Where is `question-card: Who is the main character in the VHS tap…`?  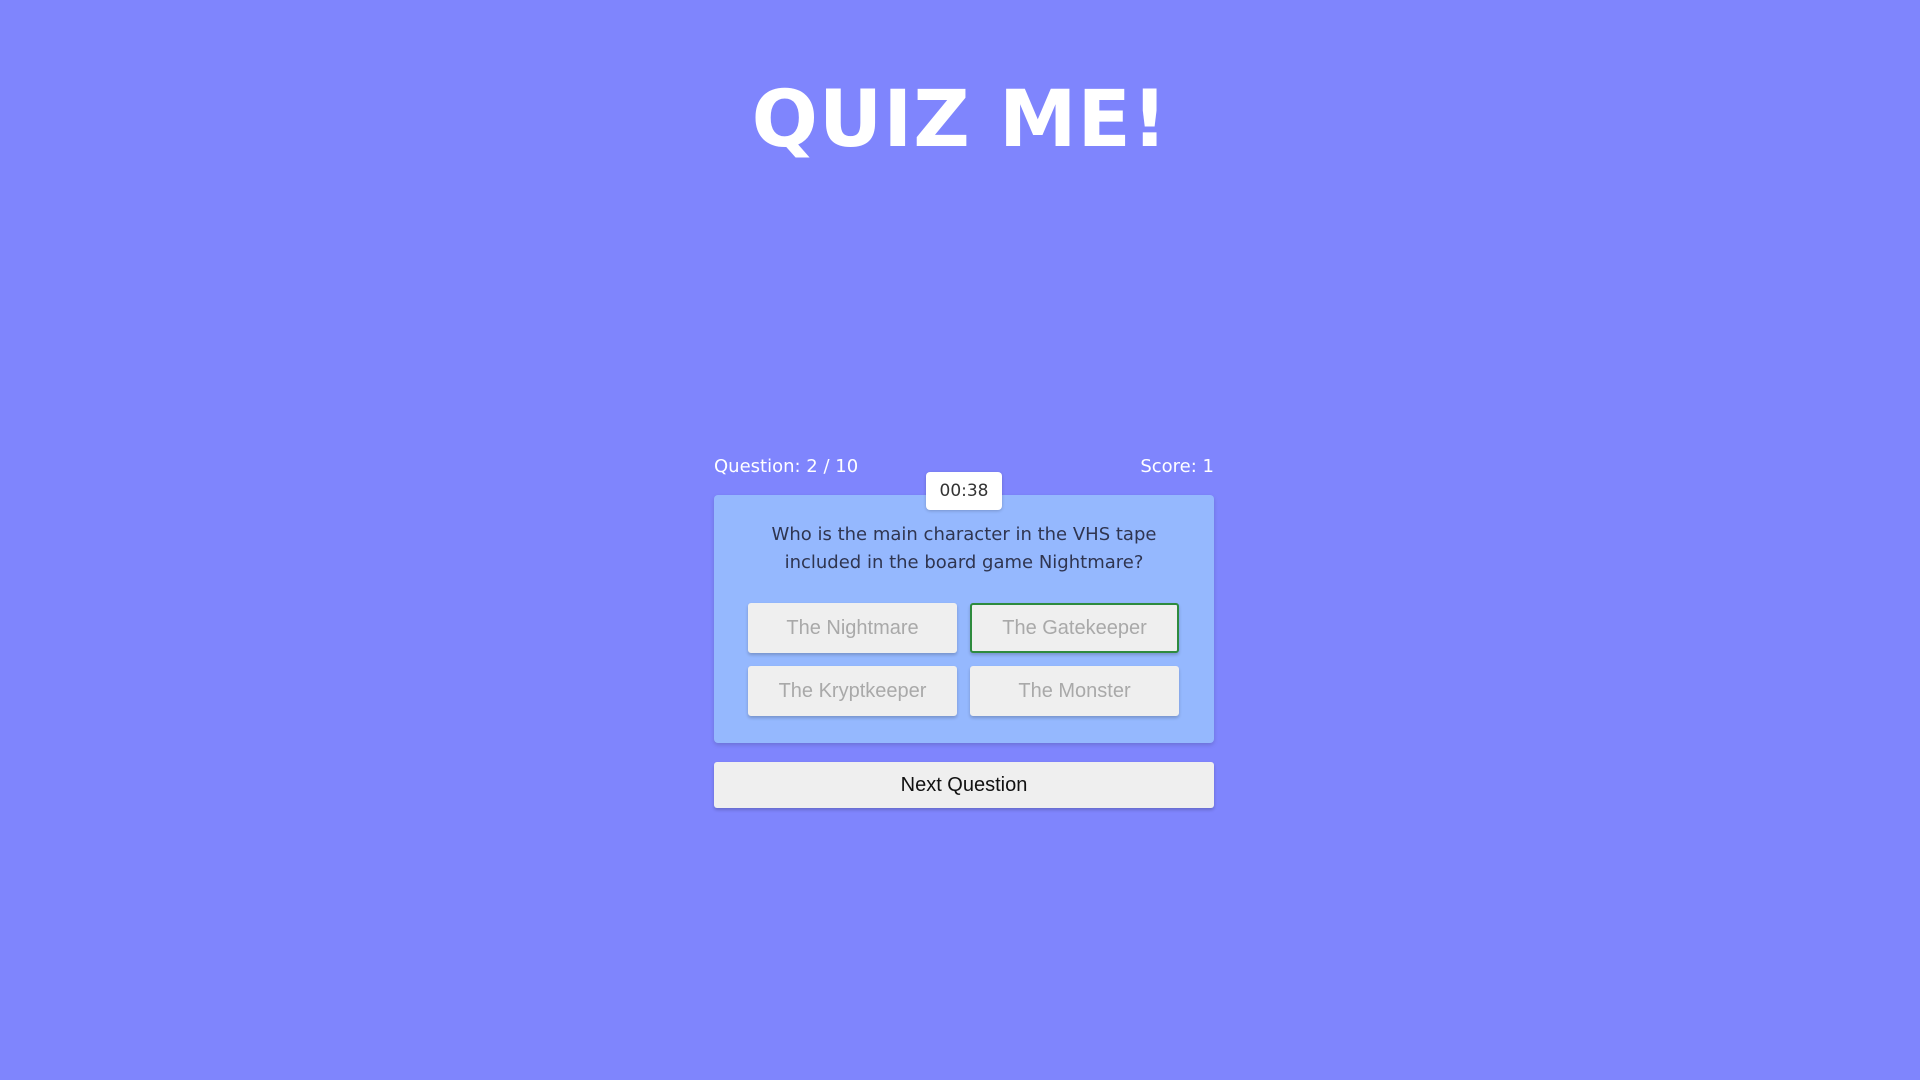
question-card: Who is the main character in the VHS tap… is located at coordinates (964, 619).